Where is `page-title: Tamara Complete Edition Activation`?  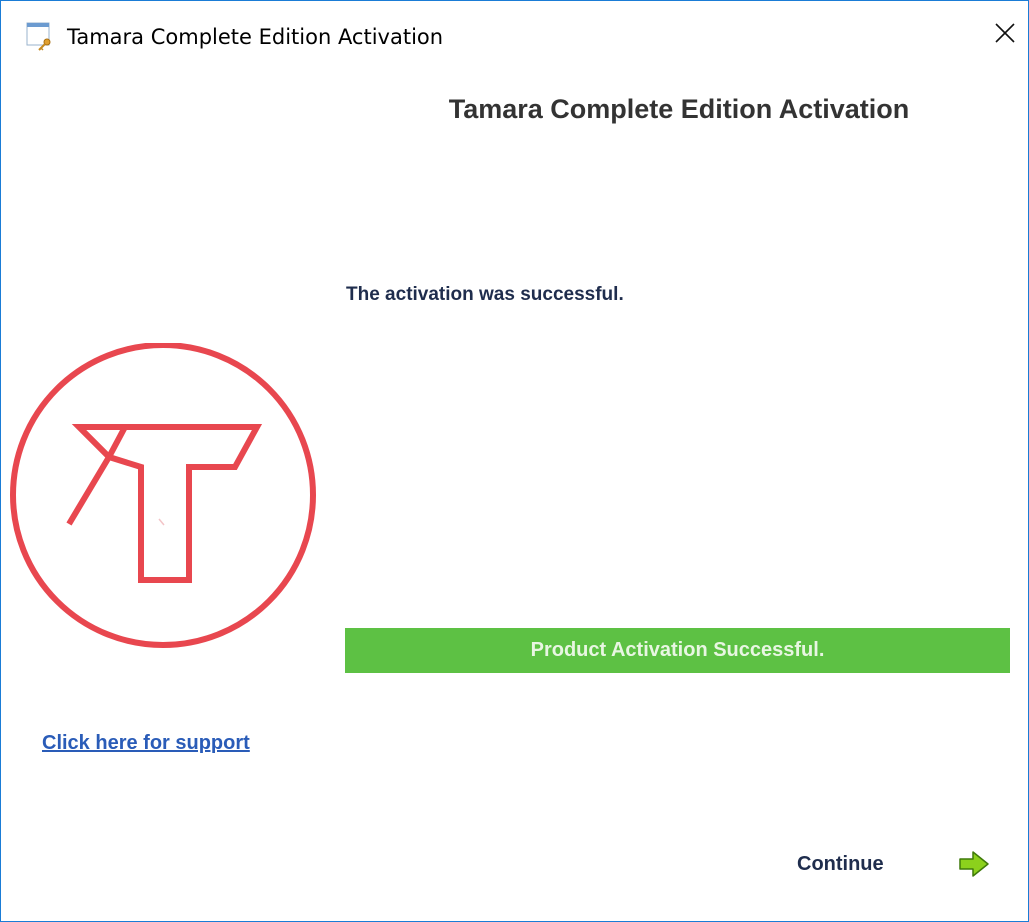 page-title: Tamara Complete Edition Activation is located at coordinates (679, 109).